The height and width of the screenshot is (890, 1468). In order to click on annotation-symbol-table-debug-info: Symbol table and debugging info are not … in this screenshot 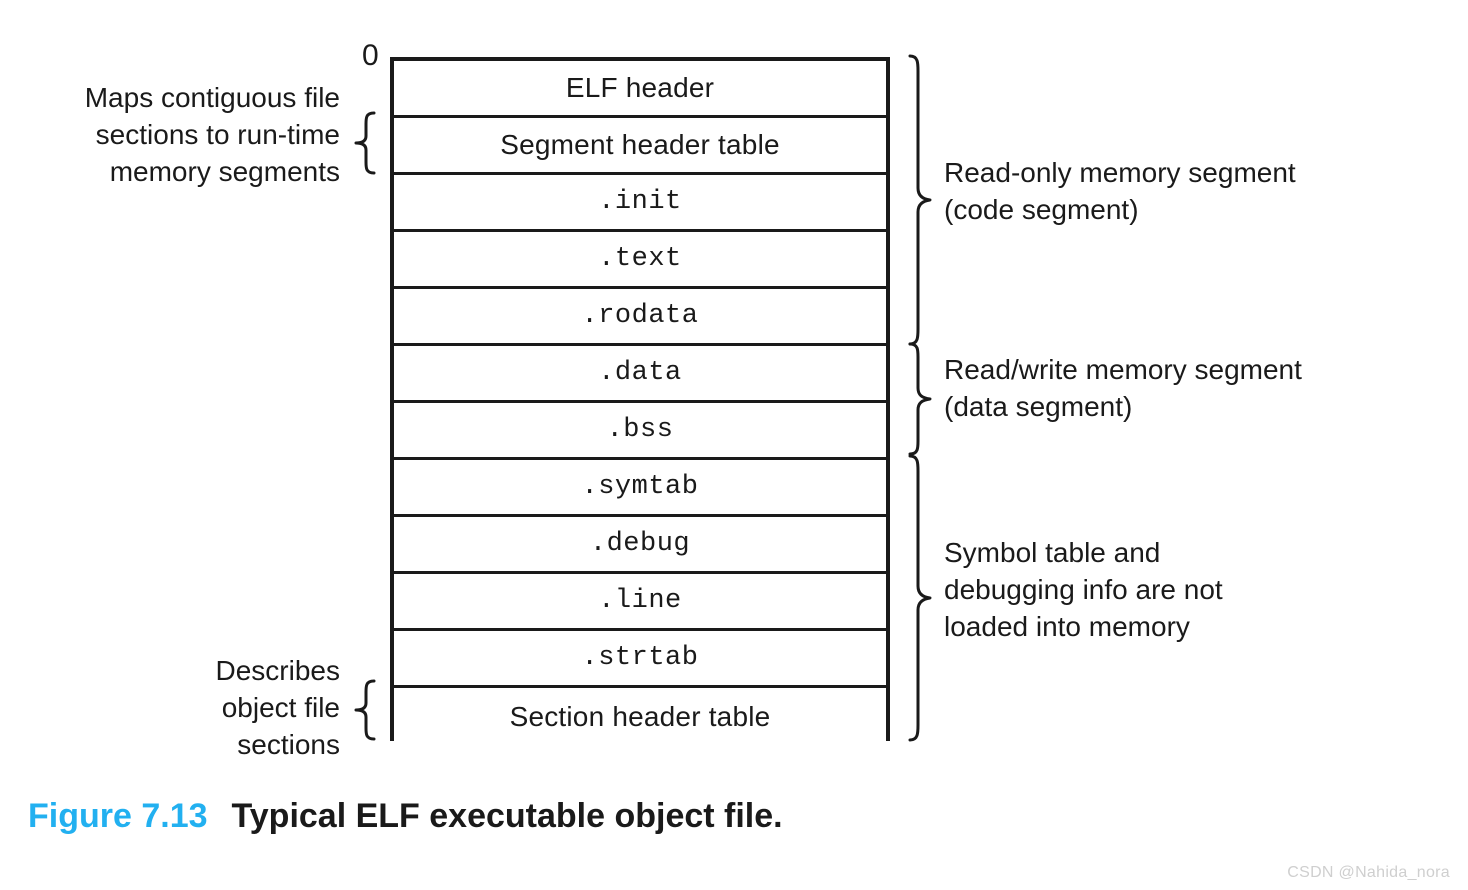, I will do `click(1144, 590)`.